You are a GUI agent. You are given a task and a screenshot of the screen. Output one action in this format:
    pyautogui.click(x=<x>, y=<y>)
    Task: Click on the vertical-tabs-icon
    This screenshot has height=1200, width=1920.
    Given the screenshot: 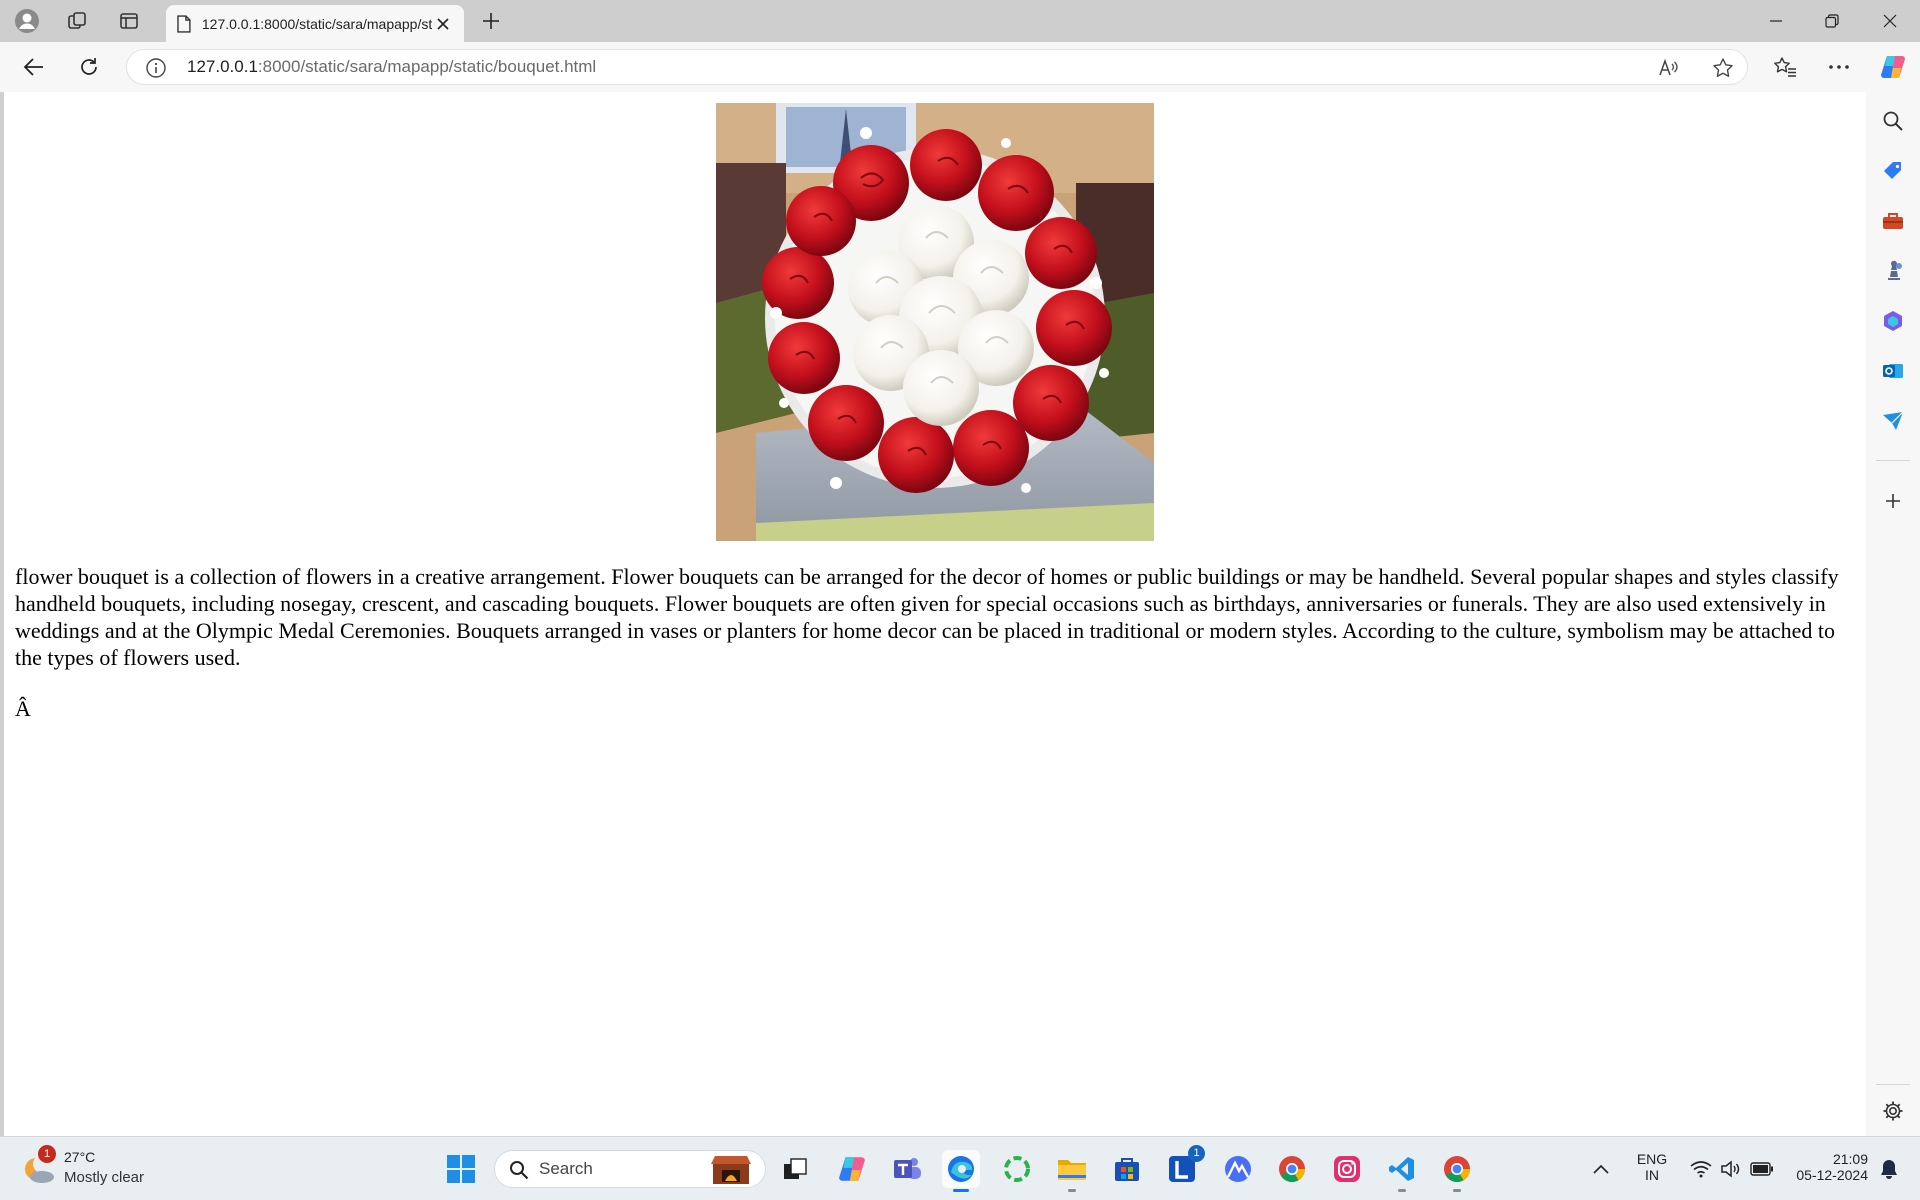 What is the action you would take?
    pyautogui.click(x=129, y=21)
    